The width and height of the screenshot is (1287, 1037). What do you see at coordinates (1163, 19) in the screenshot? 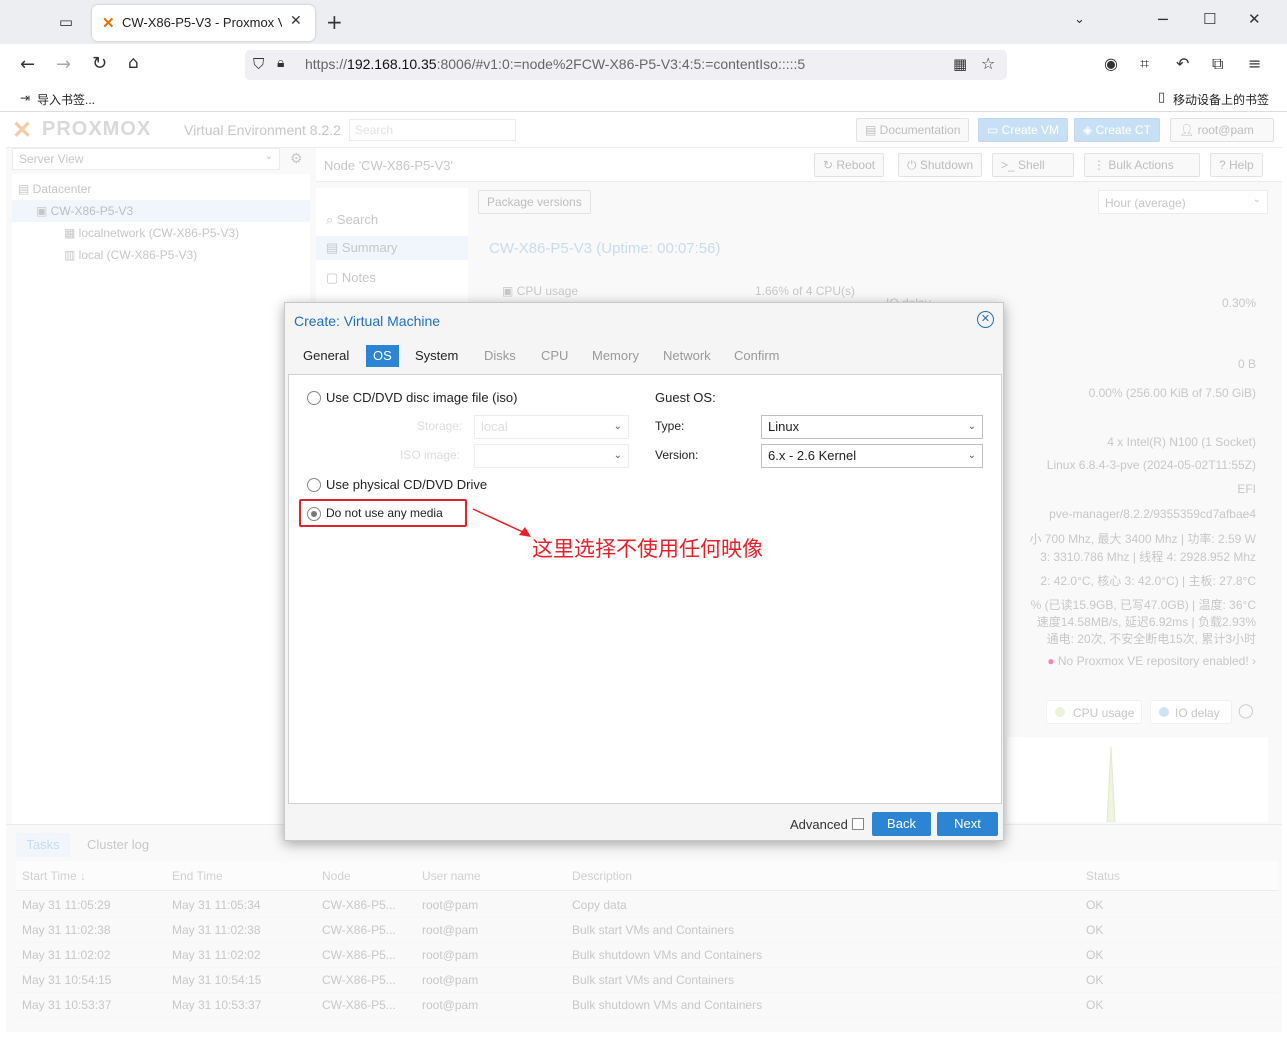
I see `minimize-icon: ─` at bounding box center [1163, 19].